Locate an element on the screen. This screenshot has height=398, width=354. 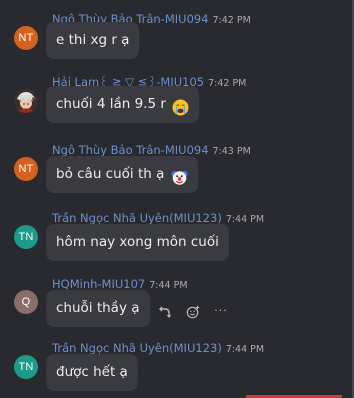
message-header: Ngô Thùy Bảo Trân-MIU094 7:43 PM is located at coordinates (151, 148).